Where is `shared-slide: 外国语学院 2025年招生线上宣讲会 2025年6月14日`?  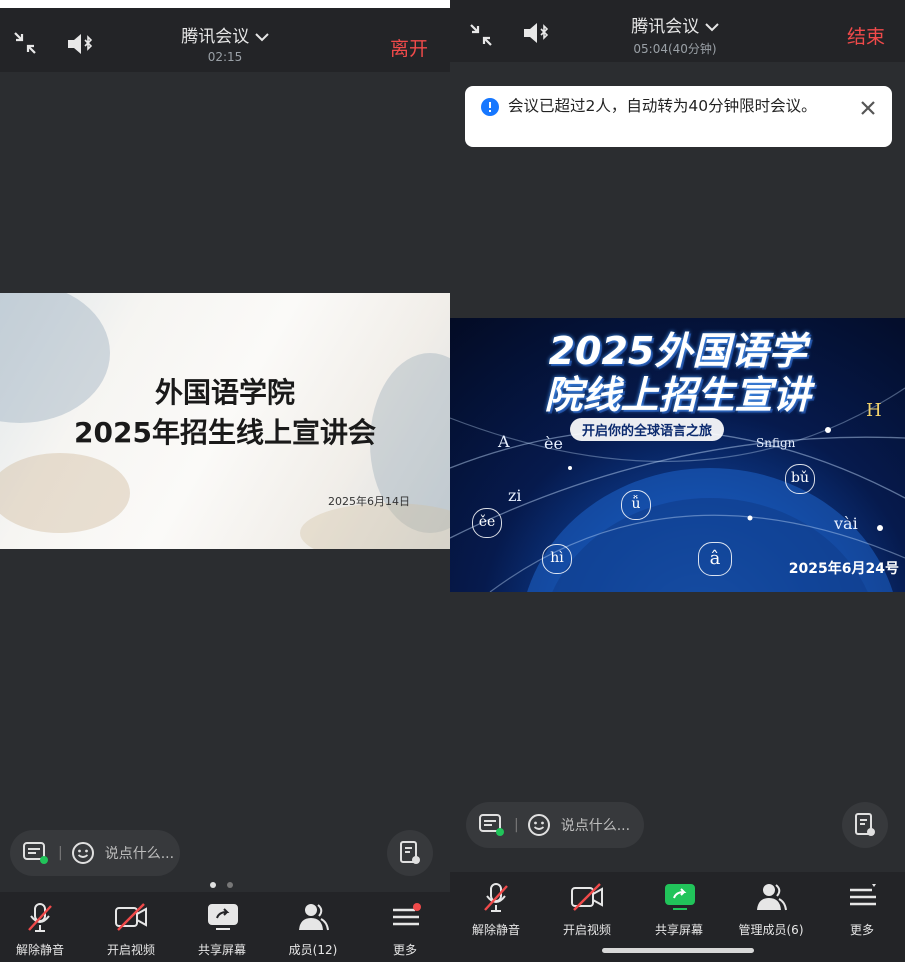 shared-slide: 外国语学院 2025年招生线上宣讲会 2025年6月14日 is located at coordinates (225, 421).